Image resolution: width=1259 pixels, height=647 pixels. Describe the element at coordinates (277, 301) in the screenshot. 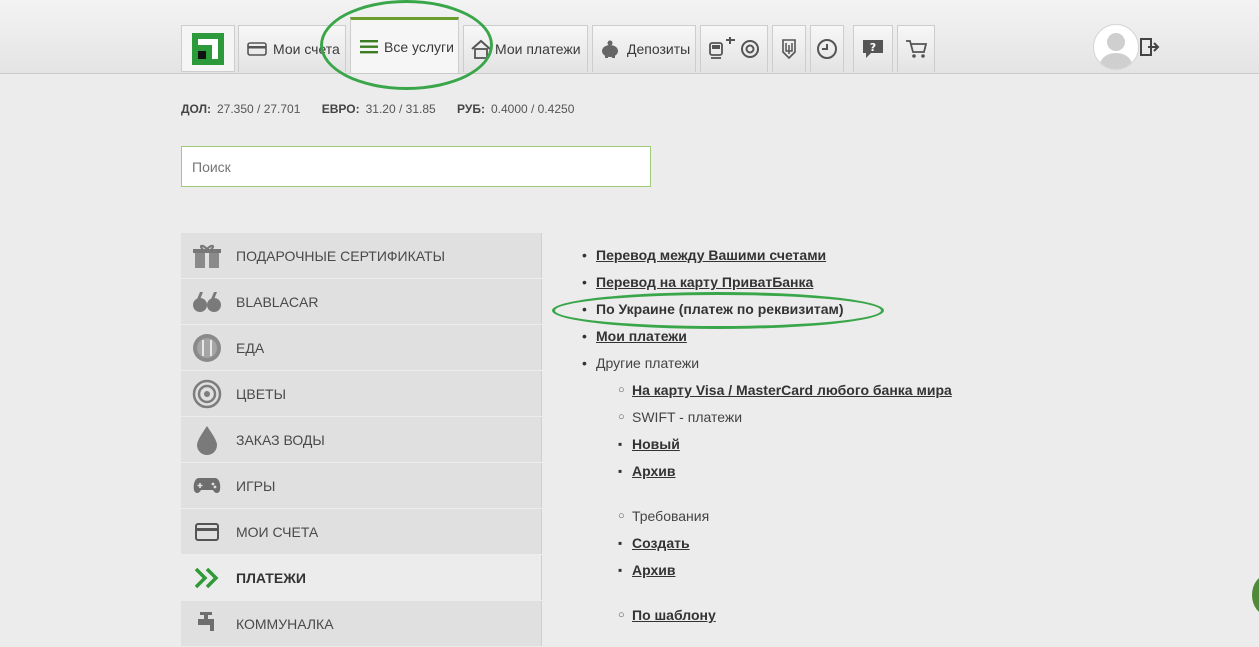

I see `sidebar-item-label: BLABLACAR` at that location.